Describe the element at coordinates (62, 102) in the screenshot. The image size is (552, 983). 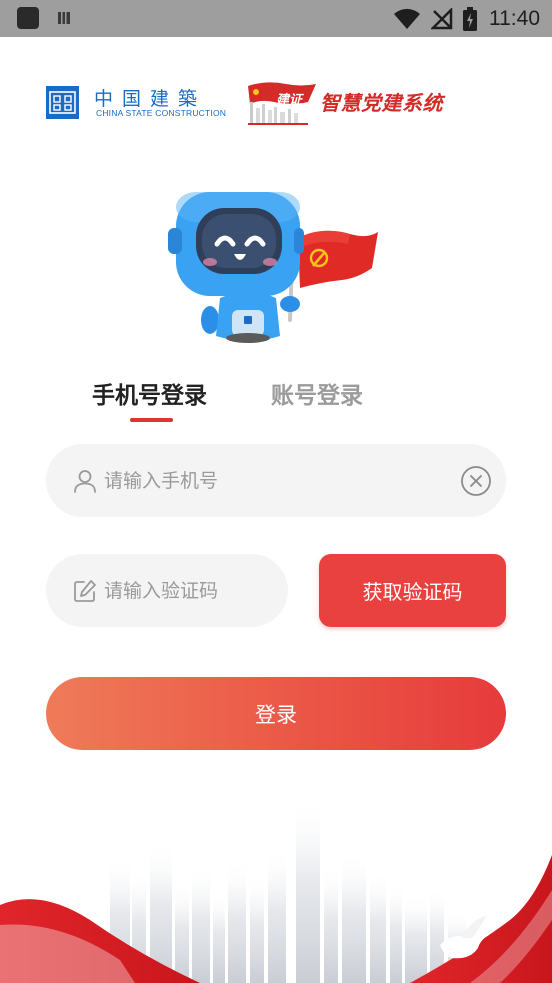
I see `cscec-mark-icon` at that location.